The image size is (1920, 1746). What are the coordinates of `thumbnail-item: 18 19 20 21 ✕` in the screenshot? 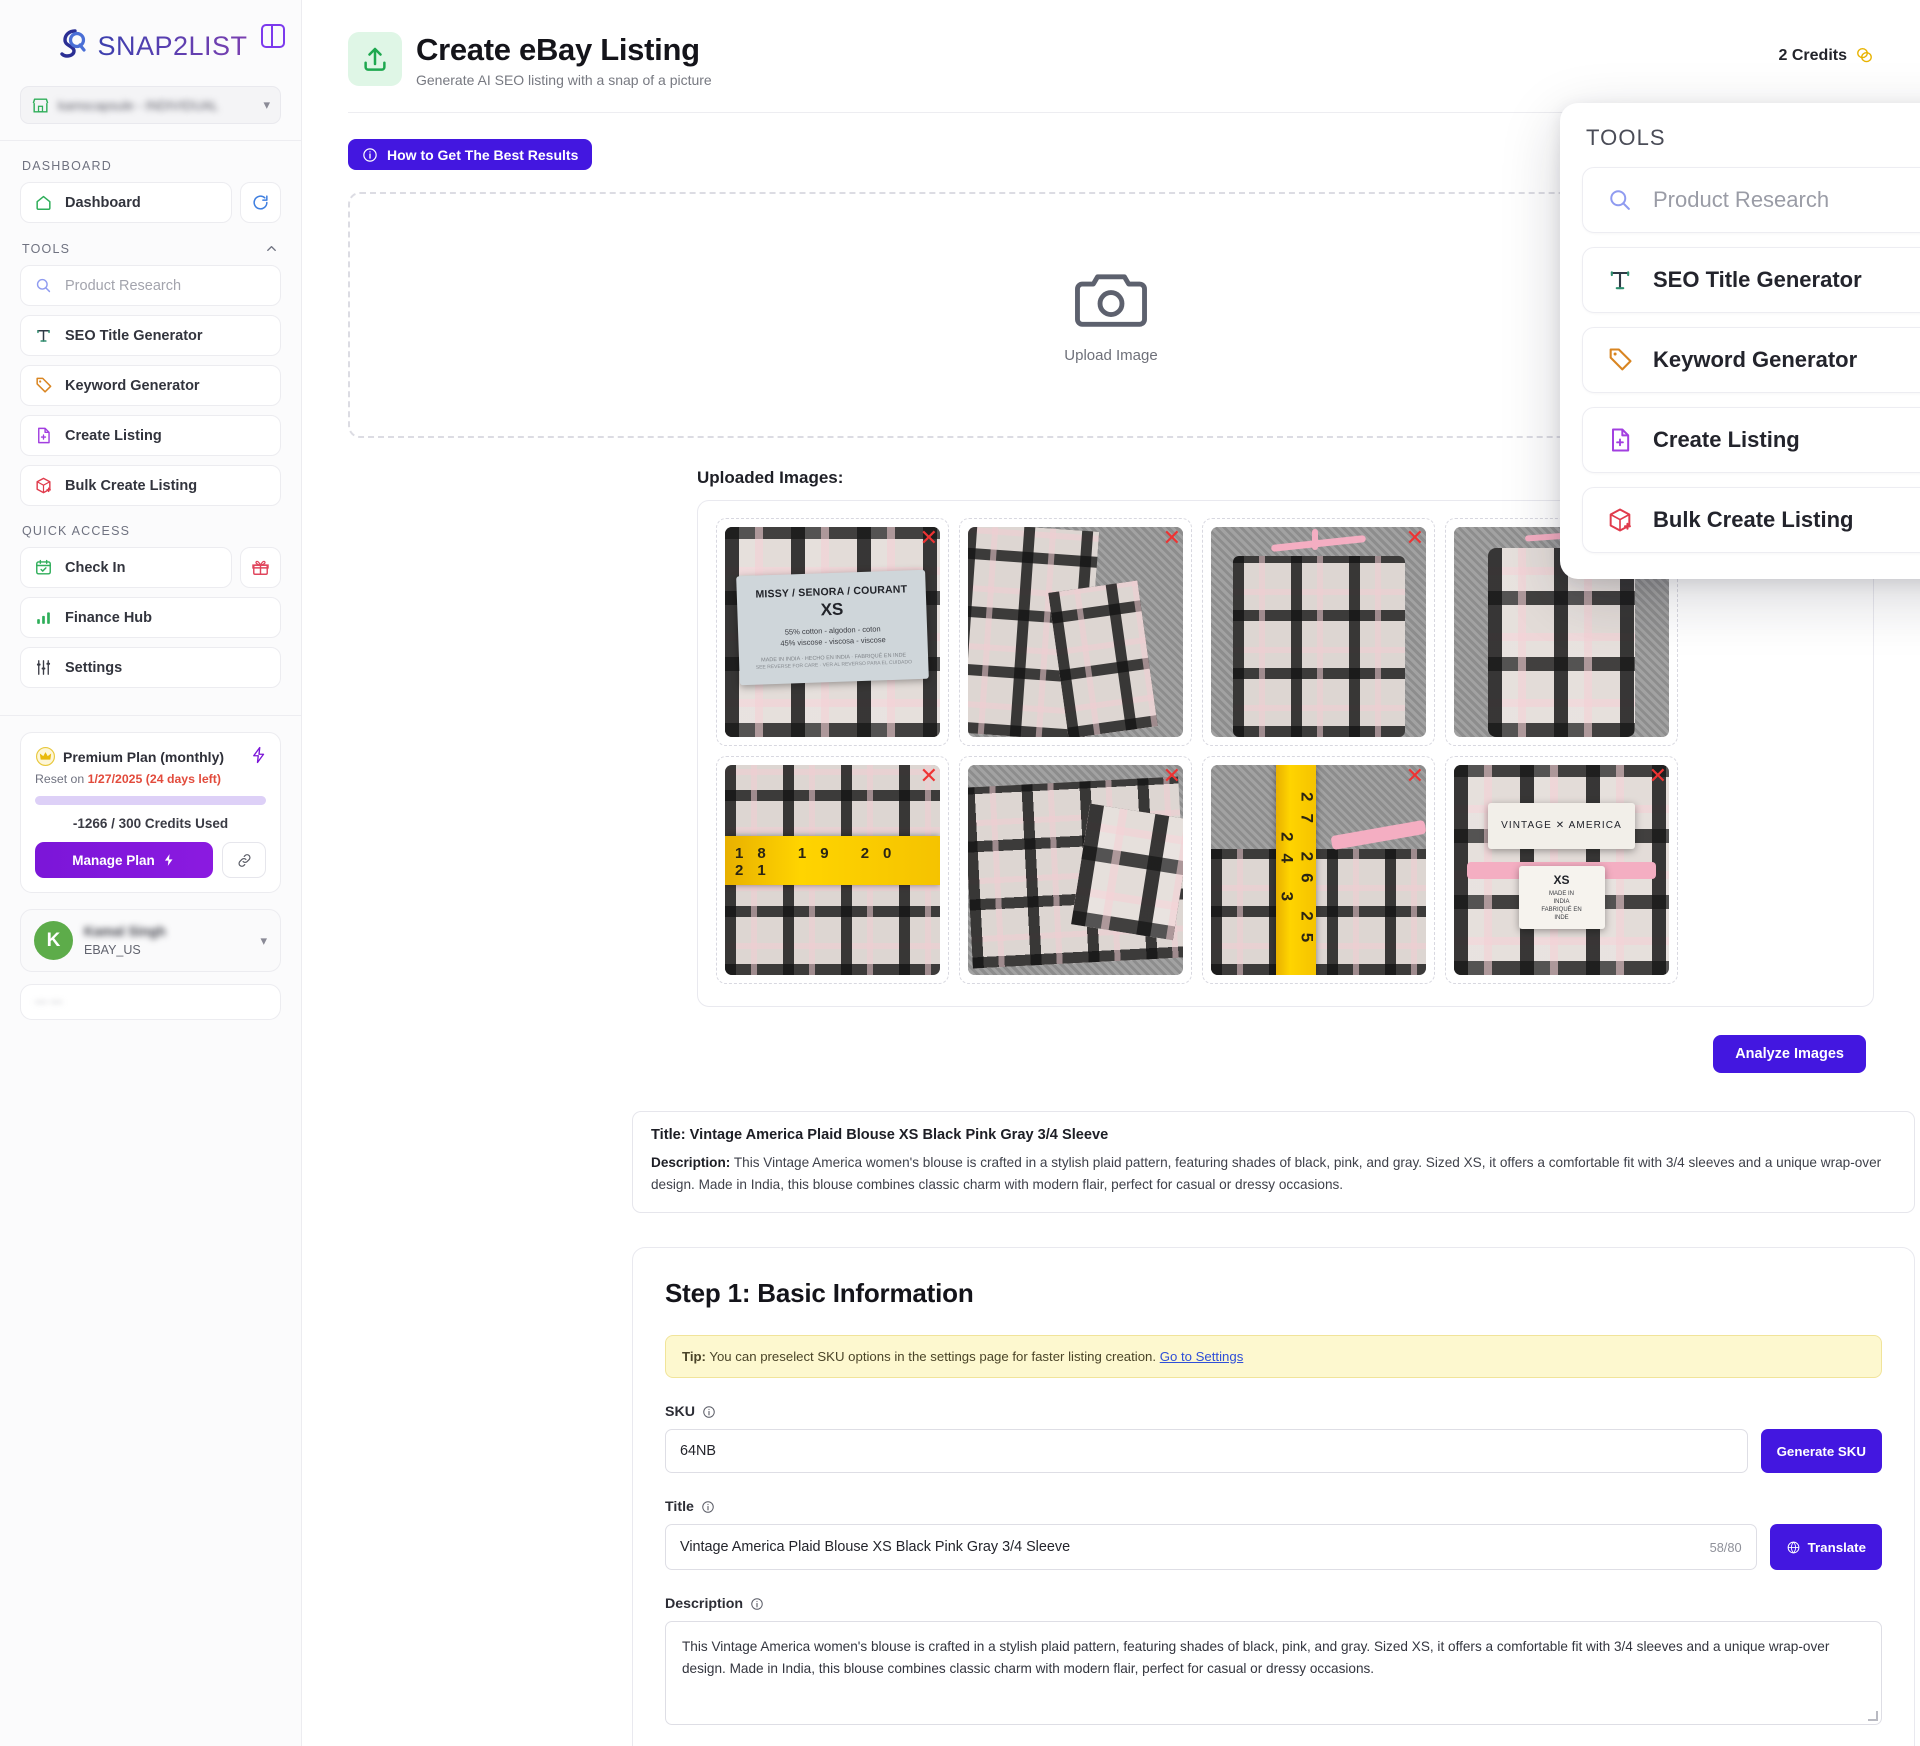 It's located at (832, 870).